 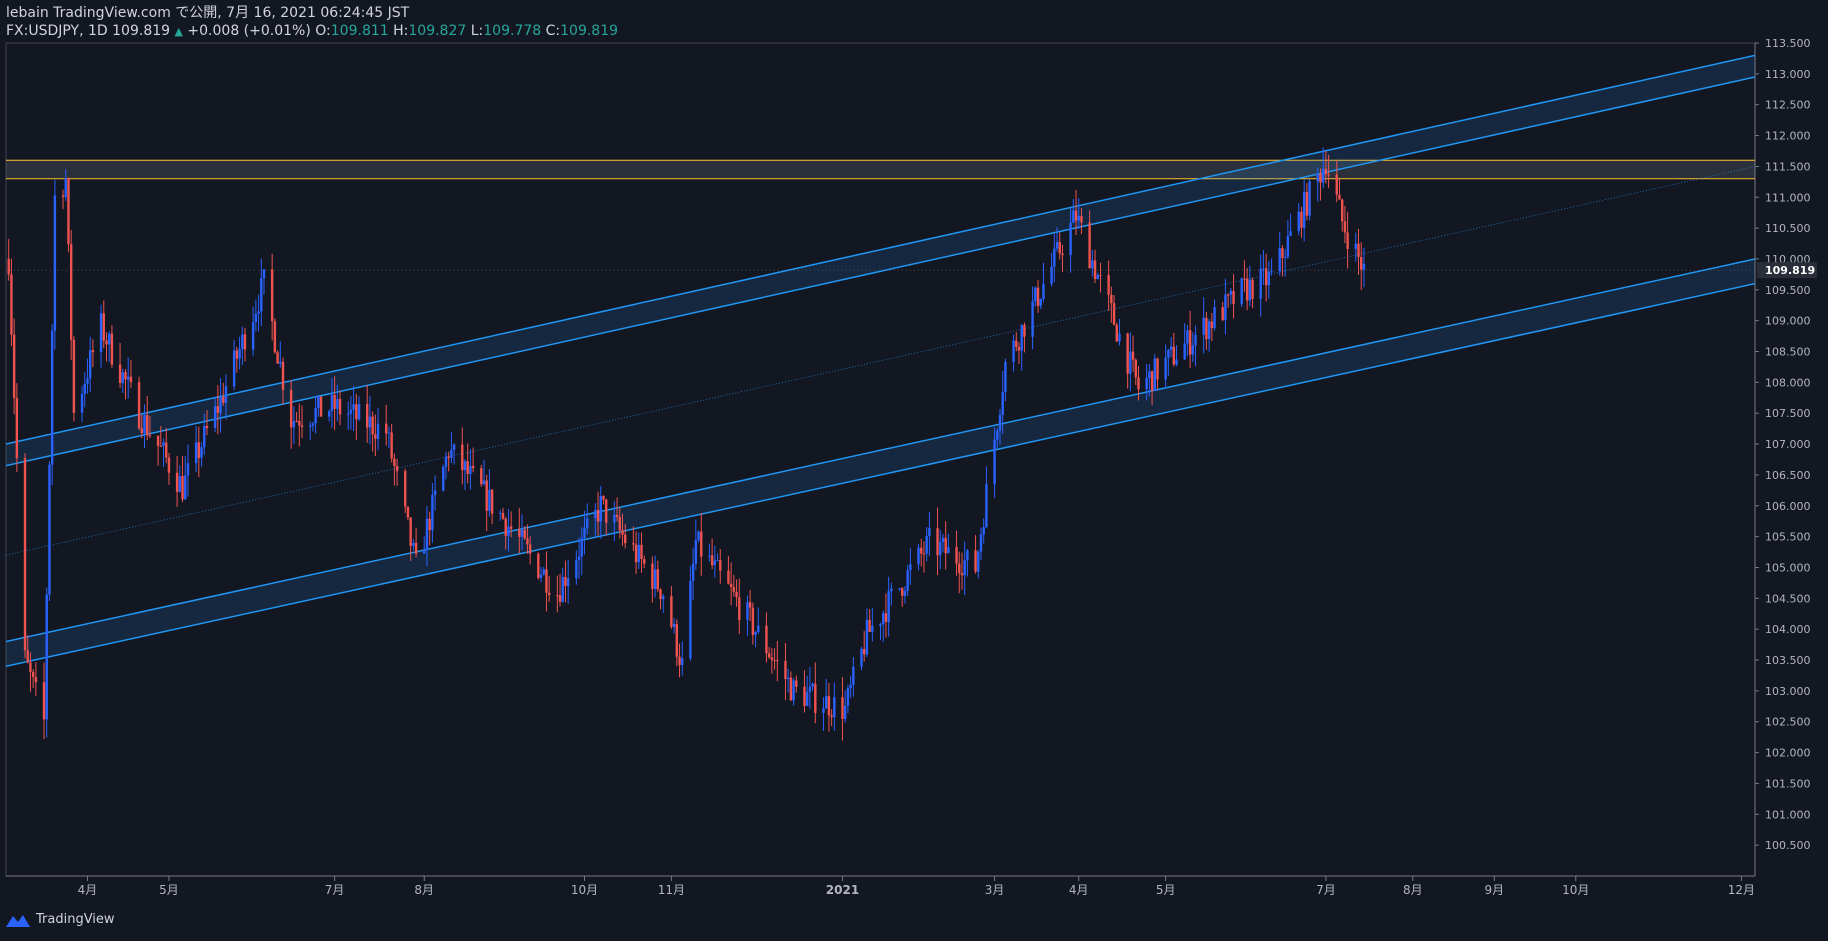 What do you see at coordinates (1788, 105) in the screenshot?
I see `price-tick-label: 112.500` at bounding box center [1788, 105].